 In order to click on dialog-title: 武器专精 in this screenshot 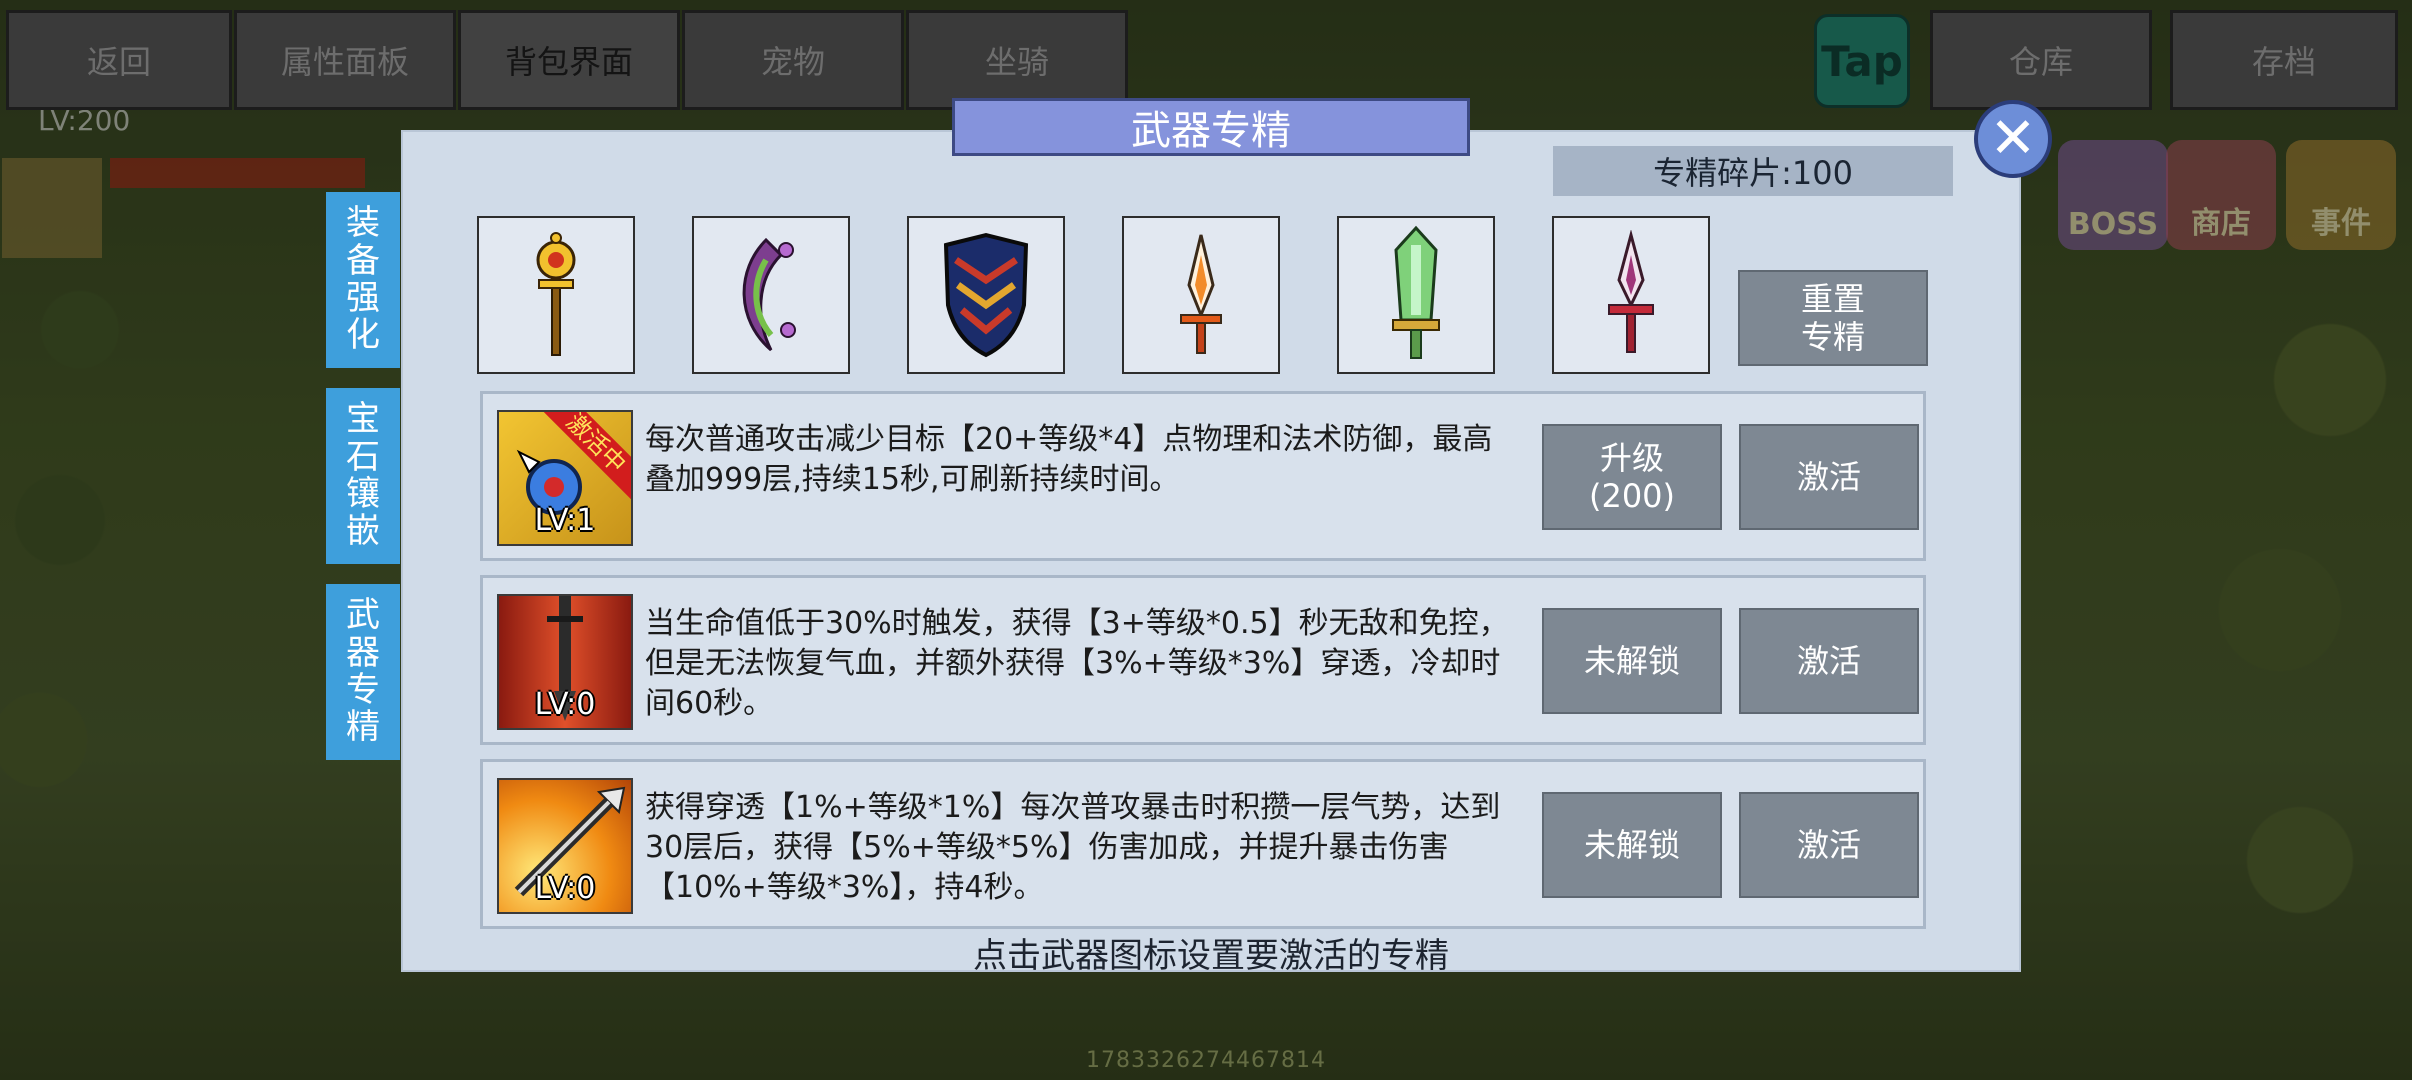, I will do `click(1211, 127)`.